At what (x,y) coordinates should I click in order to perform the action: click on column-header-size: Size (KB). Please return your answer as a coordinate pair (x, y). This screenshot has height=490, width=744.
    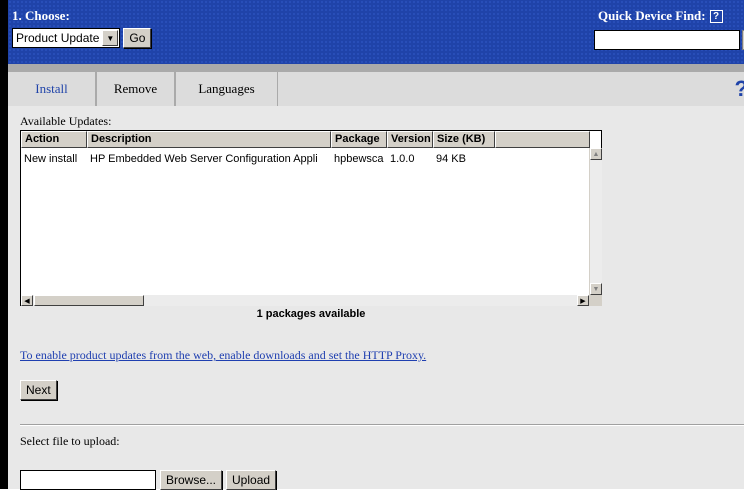
    Looking at the image, I should click on (464, 139).